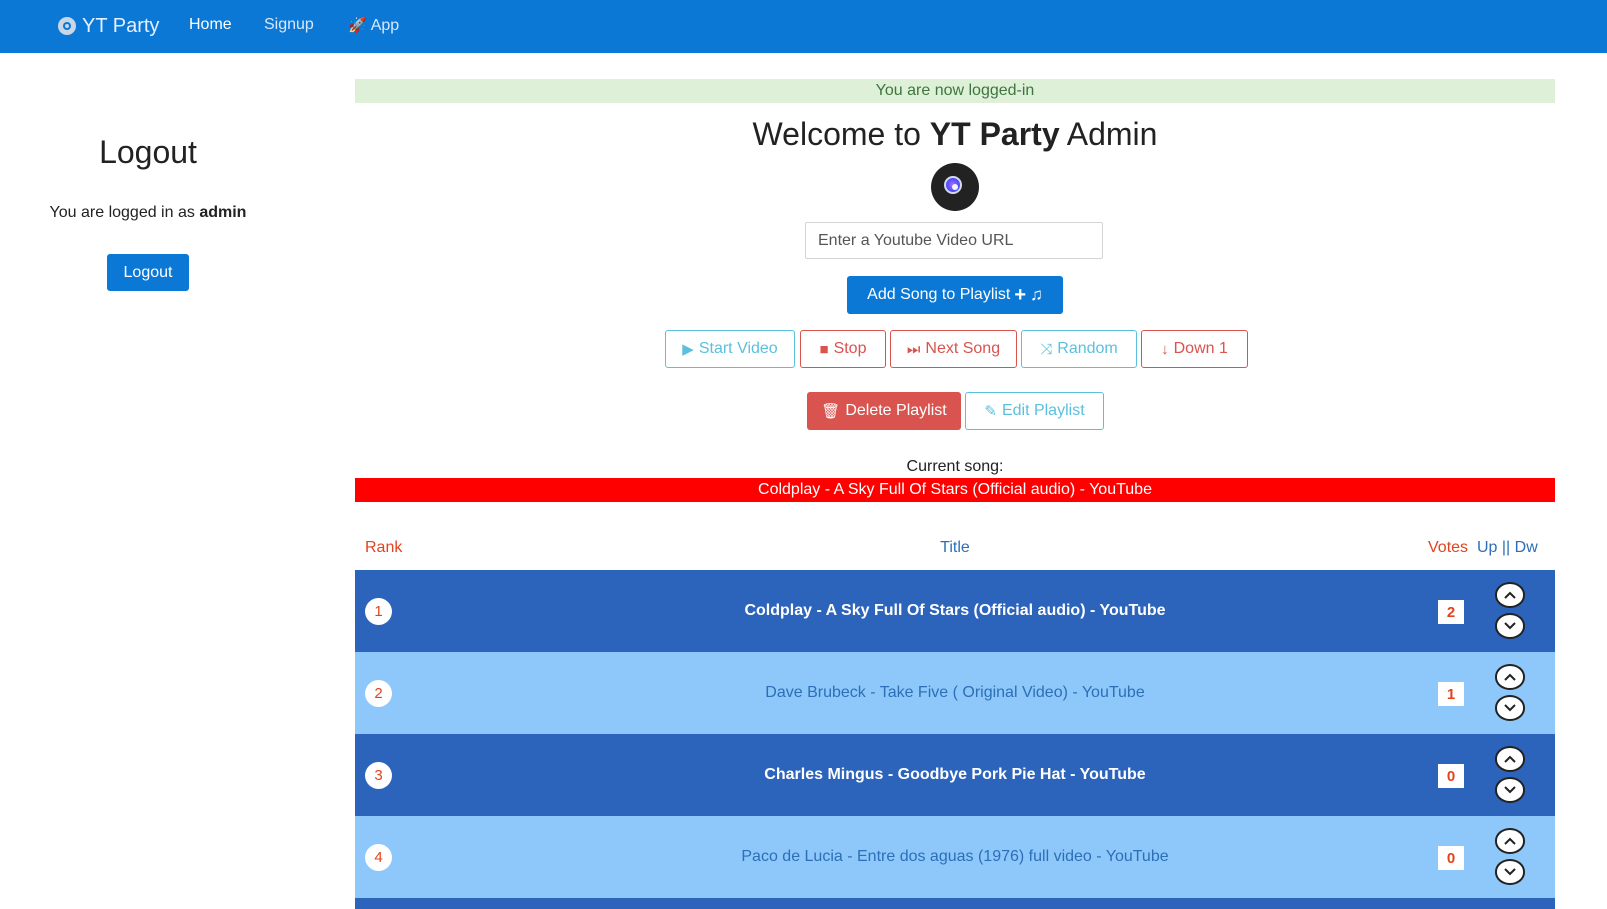 Image resolution: width=1607 pixels, height=909 pixels. I want to click on username: admin, so click(223, 212).